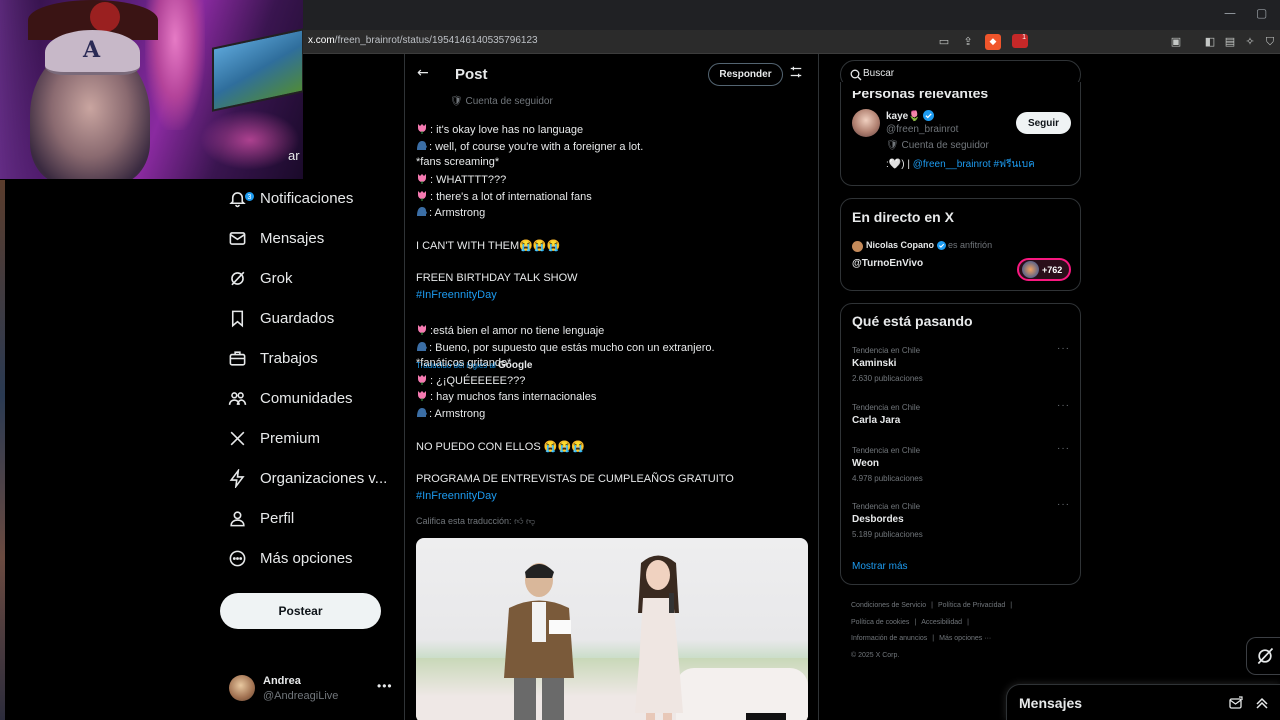 This screenshot has width=1280, height=720. Describe the element at coordinates (993, 42) in the screenshot. I see `brave-shield-icon: ◆` at that location.